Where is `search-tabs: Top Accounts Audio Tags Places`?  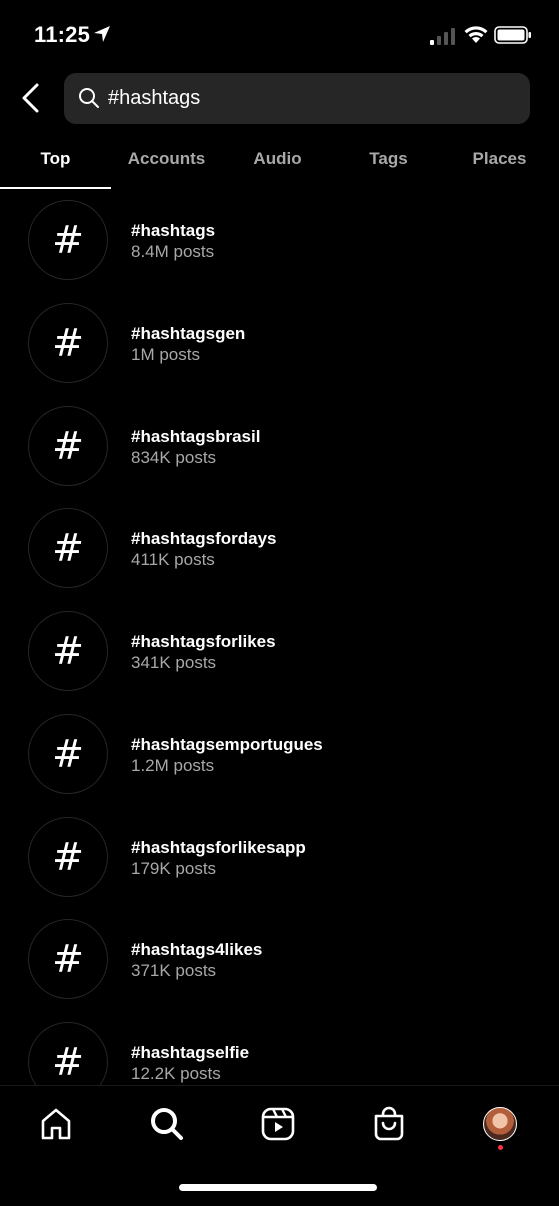 search-tabs: Top Accounts Audio Tags Places is located at coordinates (279, 160).